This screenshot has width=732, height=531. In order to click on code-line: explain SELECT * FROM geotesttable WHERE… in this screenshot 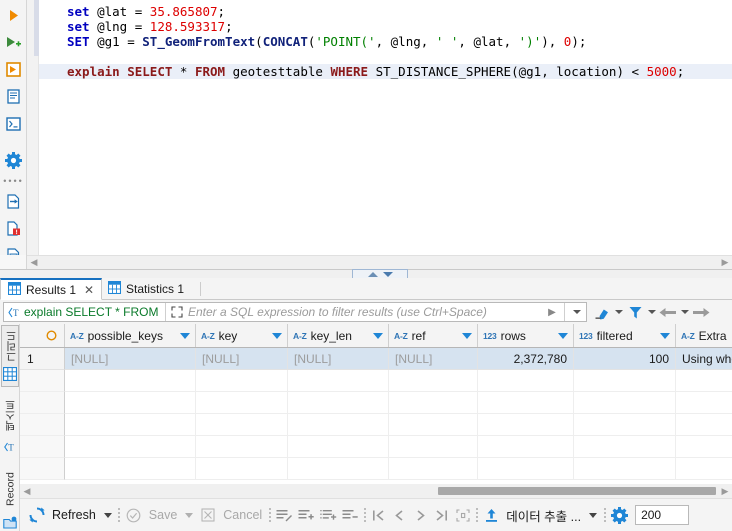, I will do `click(385, 71)`.